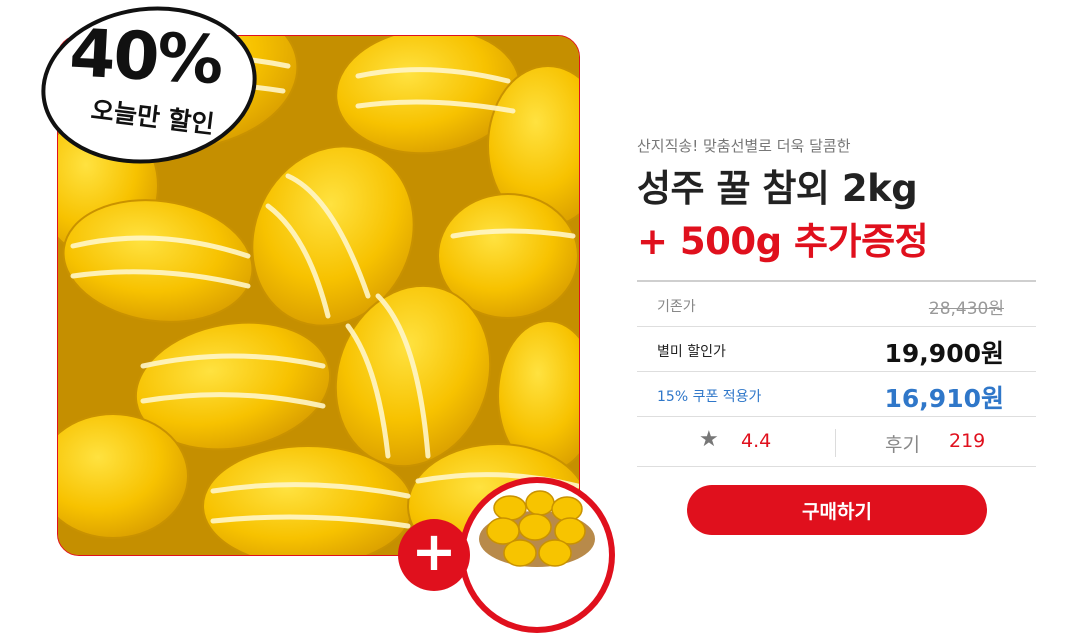 The height and width of the screenshot is (633, 1066). Describe the element at coordinates (836, 394) in the screenshot. I see `coupon-price-row: 15% 쿠폰 적용가 16,910원` at that location.